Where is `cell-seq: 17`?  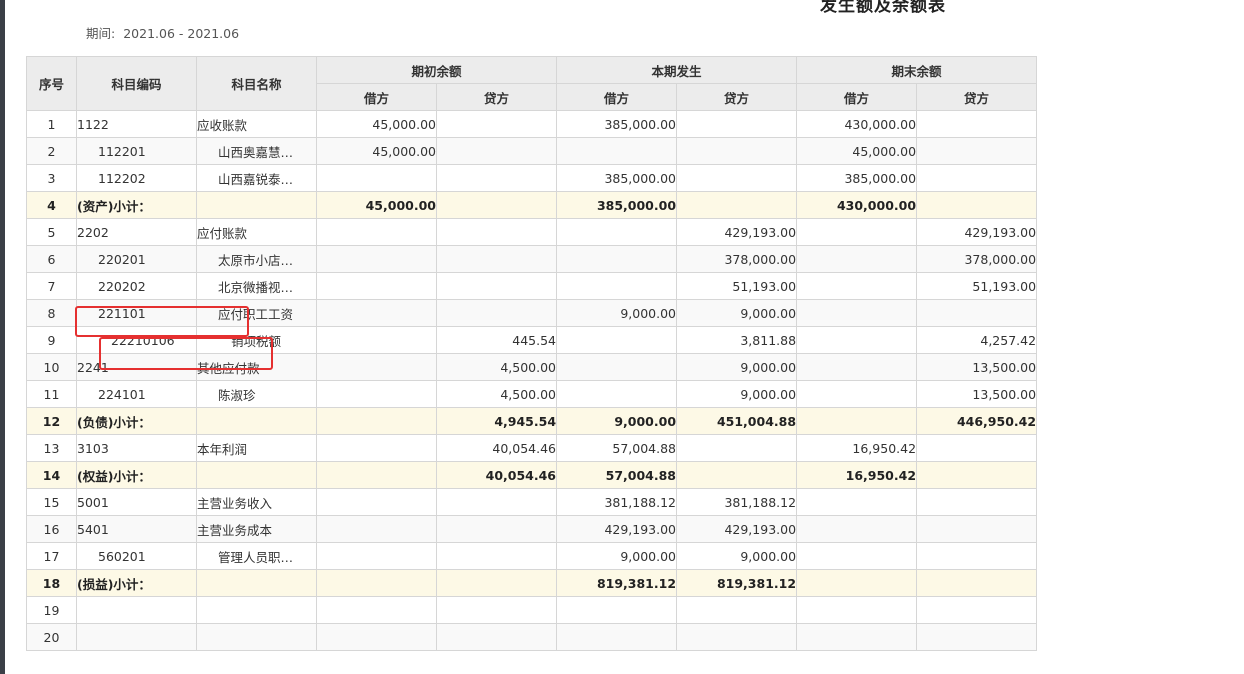
cell-seq: 17 is located at coordinates (51, 556).